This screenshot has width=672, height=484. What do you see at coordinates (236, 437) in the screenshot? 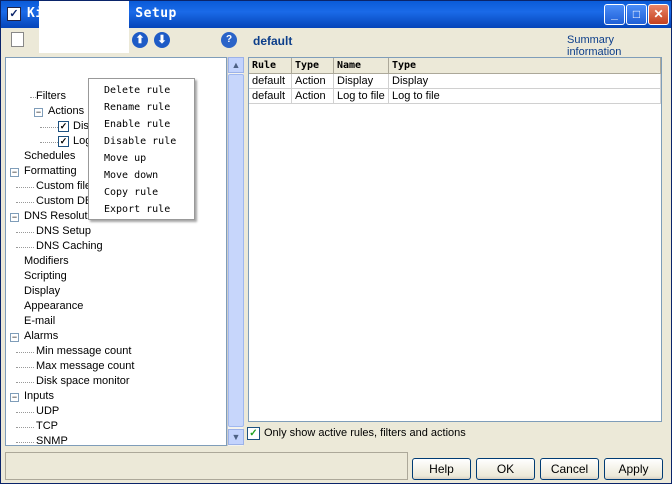
I see `scroll-down-icon: ▼` at bounding box center [236, 437].